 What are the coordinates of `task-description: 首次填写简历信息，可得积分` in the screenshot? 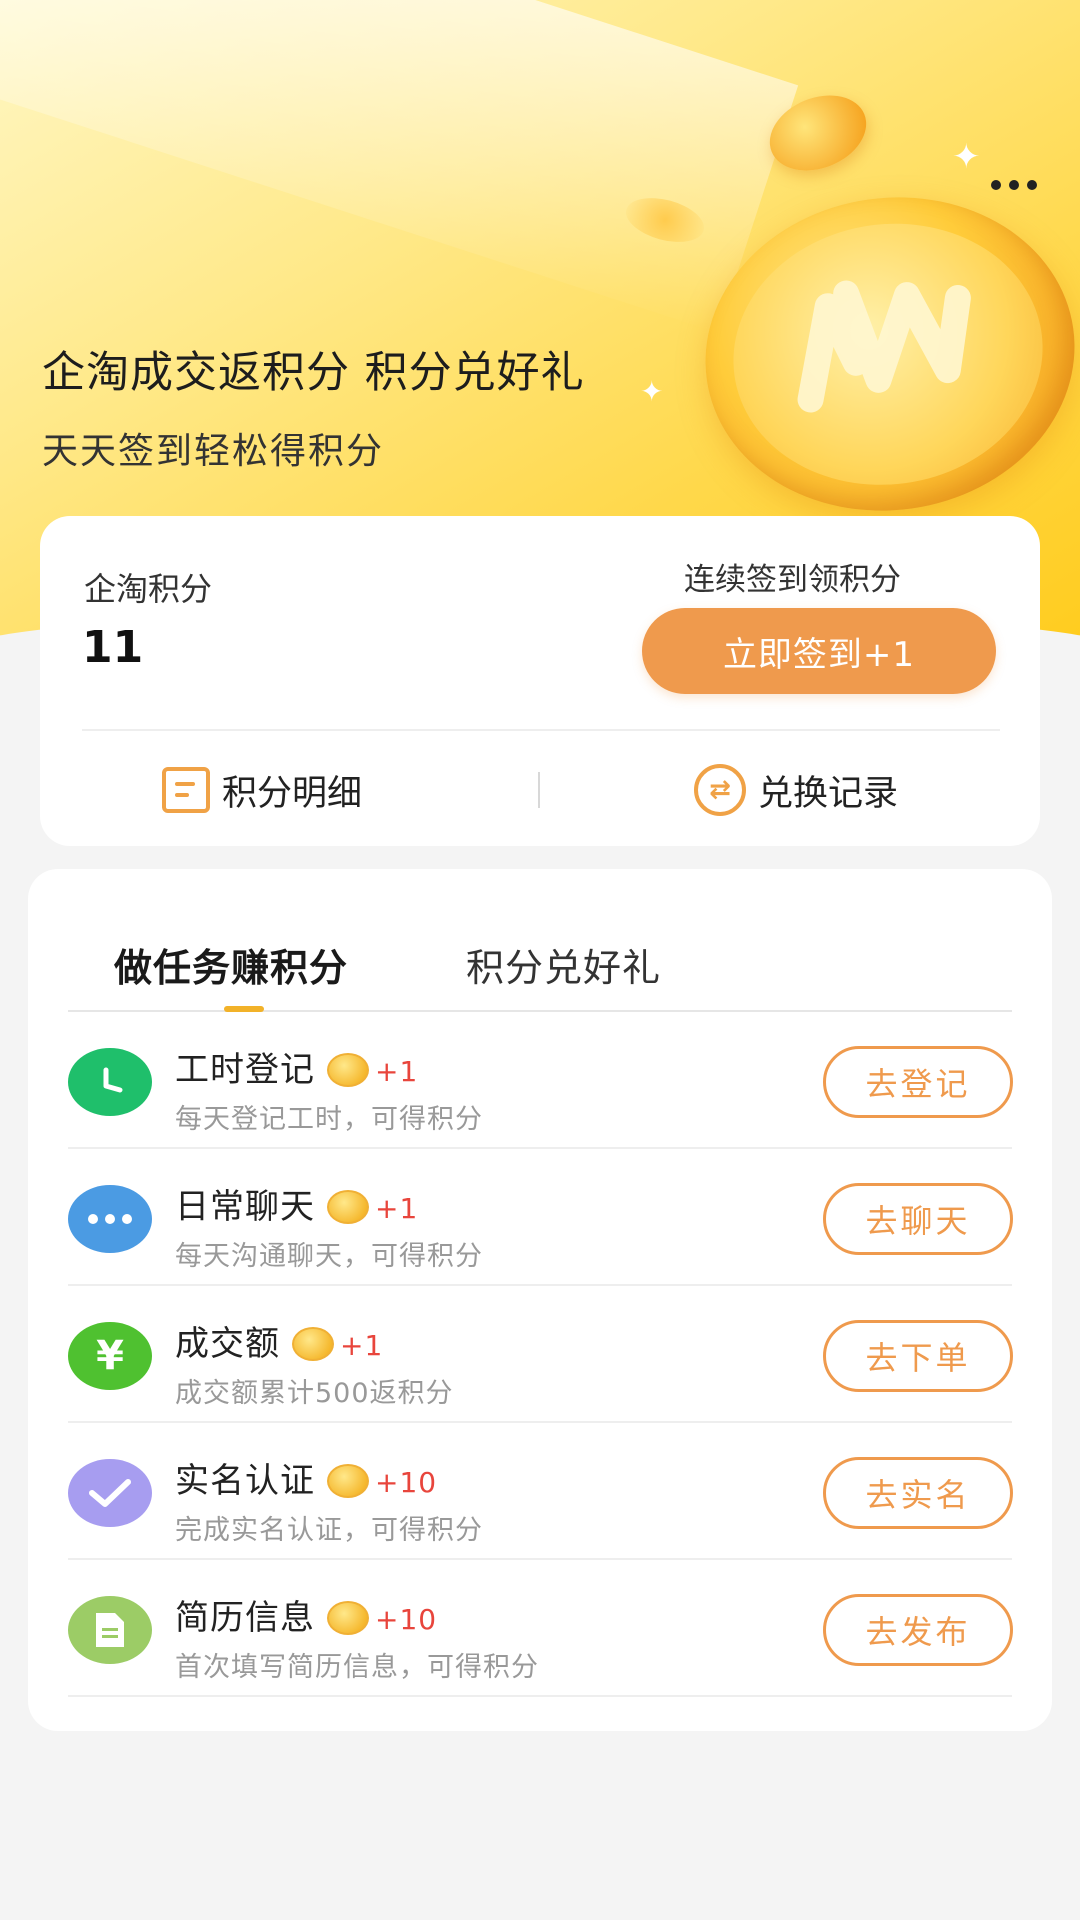 It's located at (357, 1667).